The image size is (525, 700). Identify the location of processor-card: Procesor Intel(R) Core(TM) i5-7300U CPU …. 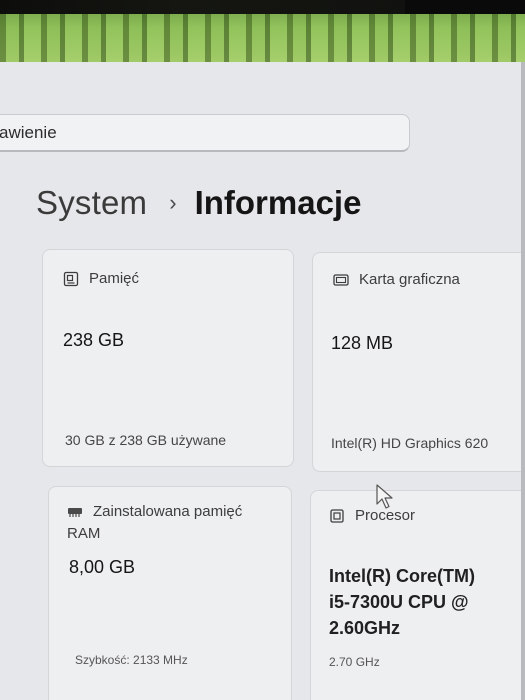
(417, 595).